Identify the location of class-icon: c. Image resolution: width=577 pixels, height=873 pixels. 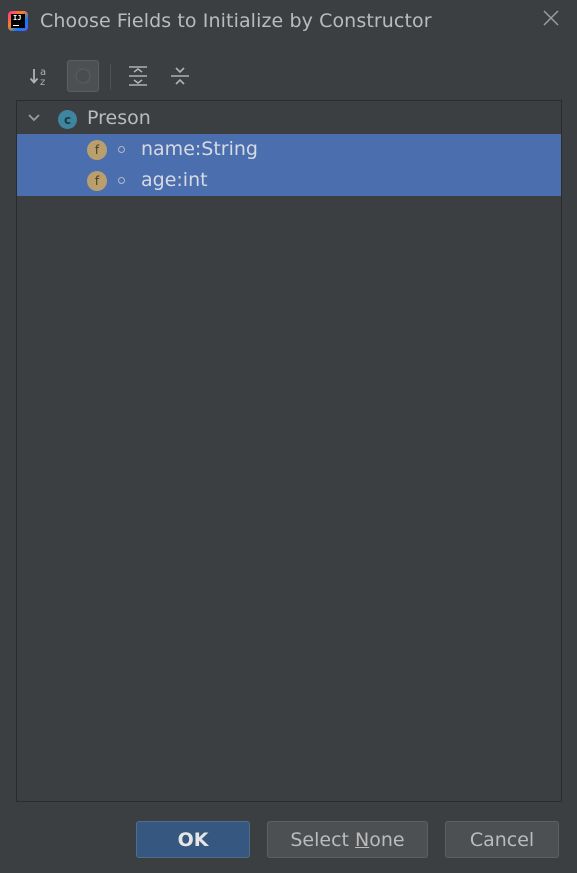
(67, 119).